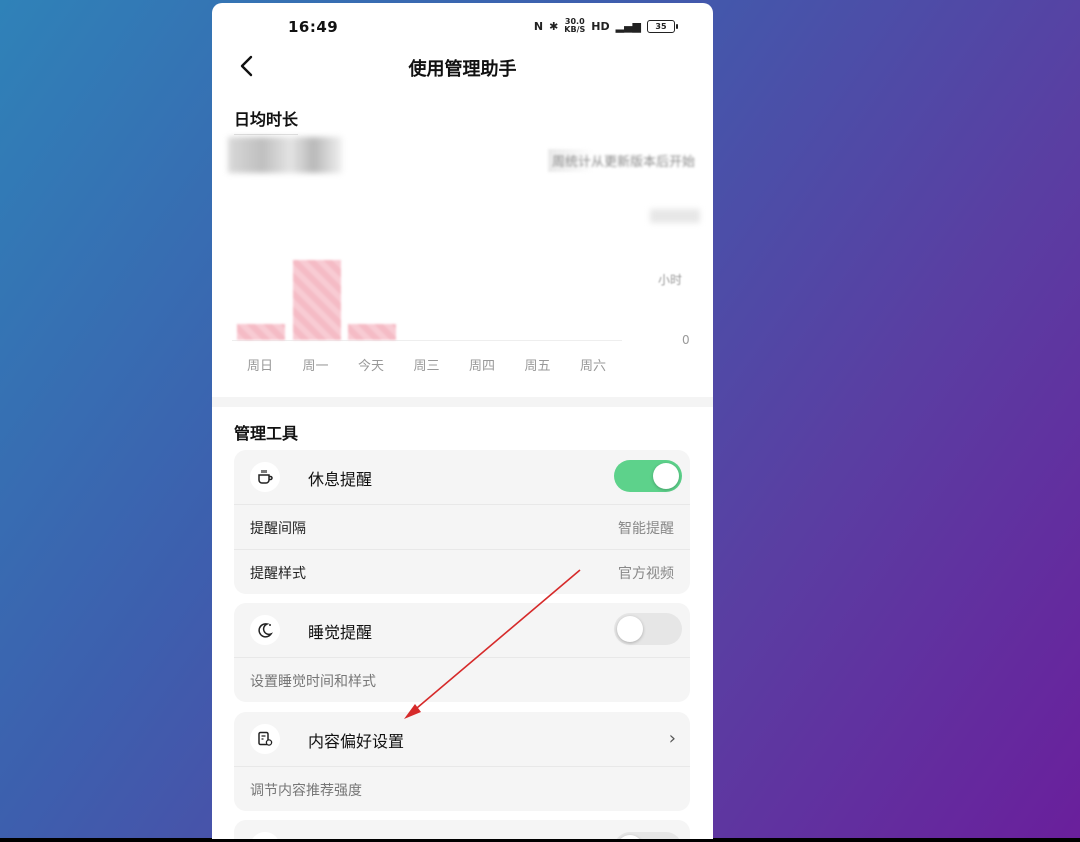  What do you see at coordinates (426, 366) in the screenshot?
I see `day-label: 周三` at bounding box center [426, 366].